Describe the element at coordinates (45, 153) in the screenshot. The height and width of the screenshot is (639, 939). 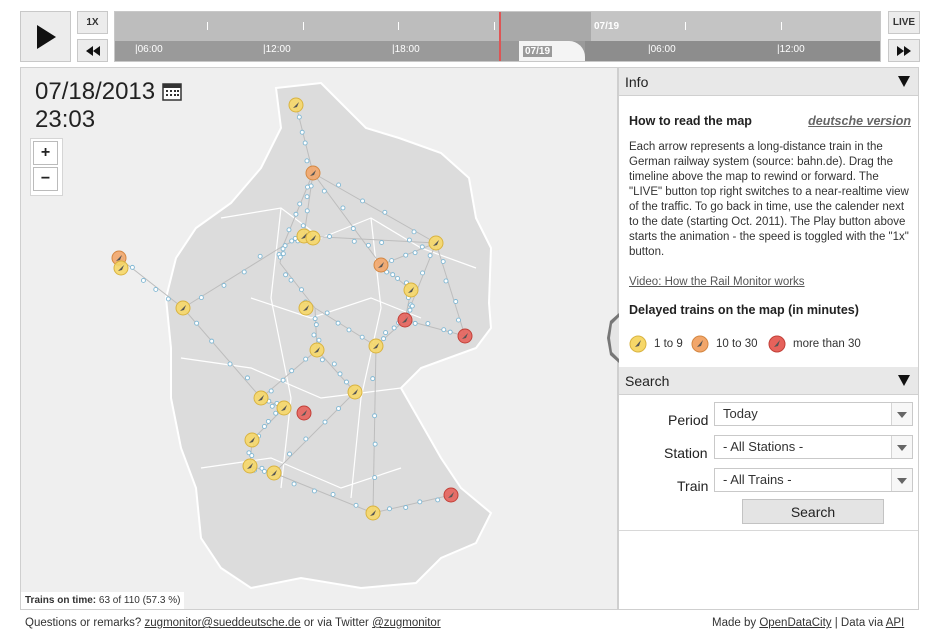
I see `zoom-in-button: +` at that location.